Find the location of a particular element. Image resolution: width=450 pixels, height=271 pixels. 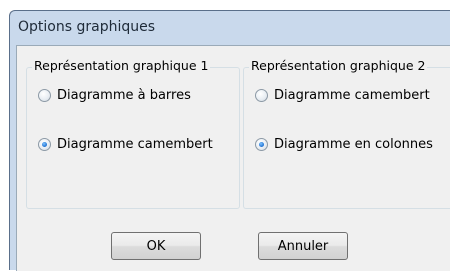

radio-option-bar-chart: Diagramme à barres is located at coordinates (114, 95).